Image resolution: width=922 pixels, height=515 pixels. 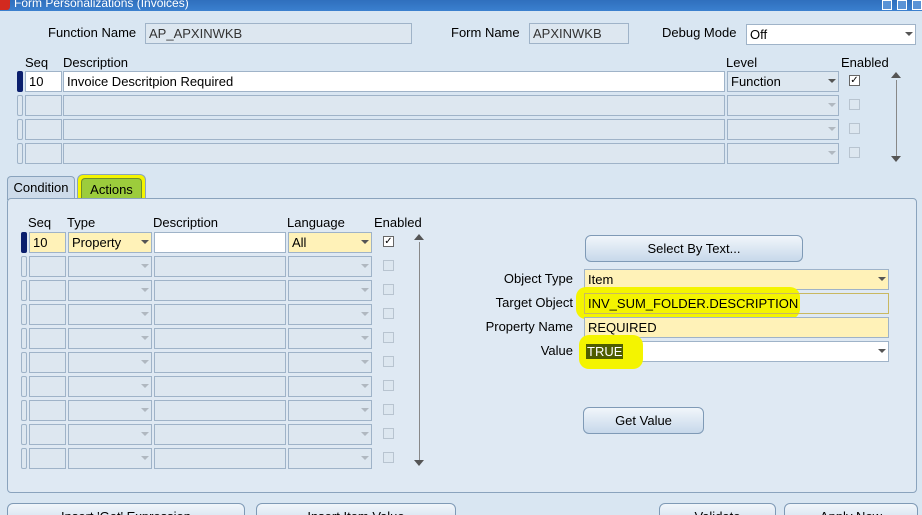 I want to click on target-object-field: INV_SUM_FOLDER.DESCRIPTION, so click(x=736, y=303).